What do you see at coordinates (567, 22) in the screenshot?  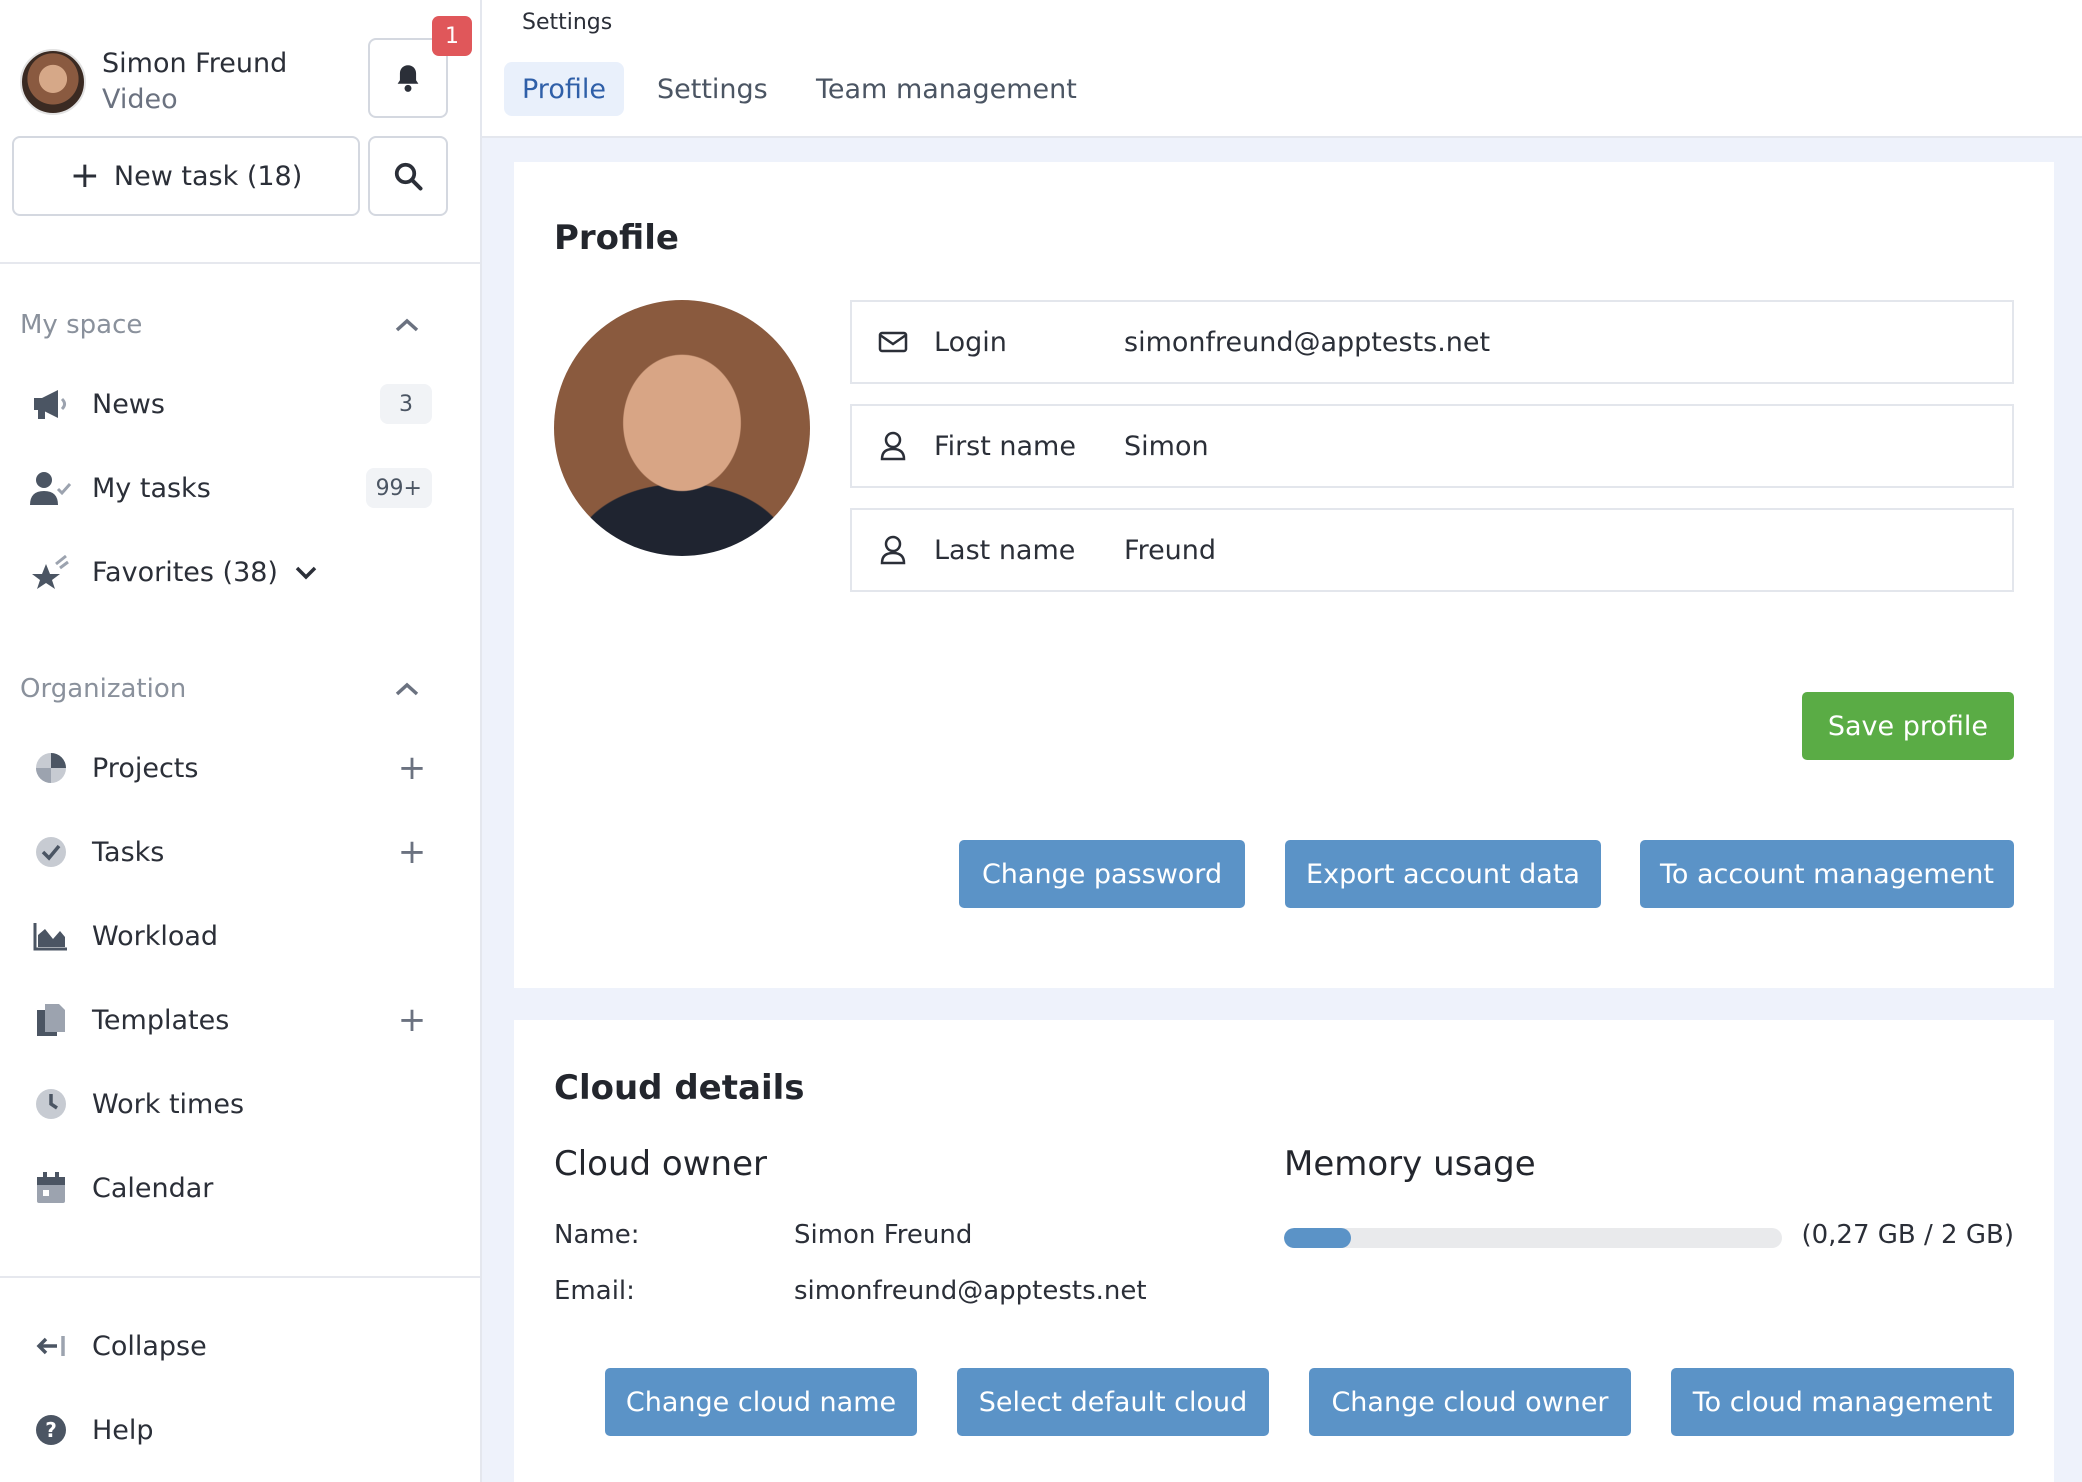 I see `breadcrumb: Settings` at bounding box center [567, 22].